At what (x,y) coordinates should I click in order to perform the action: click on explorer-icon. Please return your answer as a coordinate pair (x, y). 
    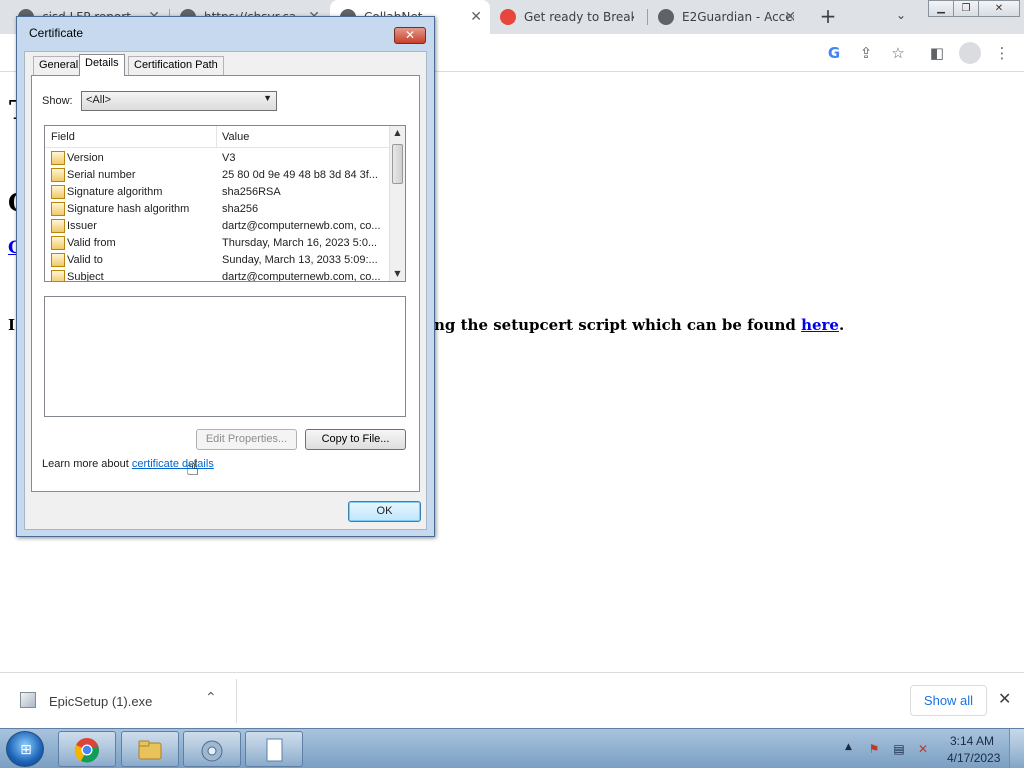
    Looking at the image, I should click on (150, 750).